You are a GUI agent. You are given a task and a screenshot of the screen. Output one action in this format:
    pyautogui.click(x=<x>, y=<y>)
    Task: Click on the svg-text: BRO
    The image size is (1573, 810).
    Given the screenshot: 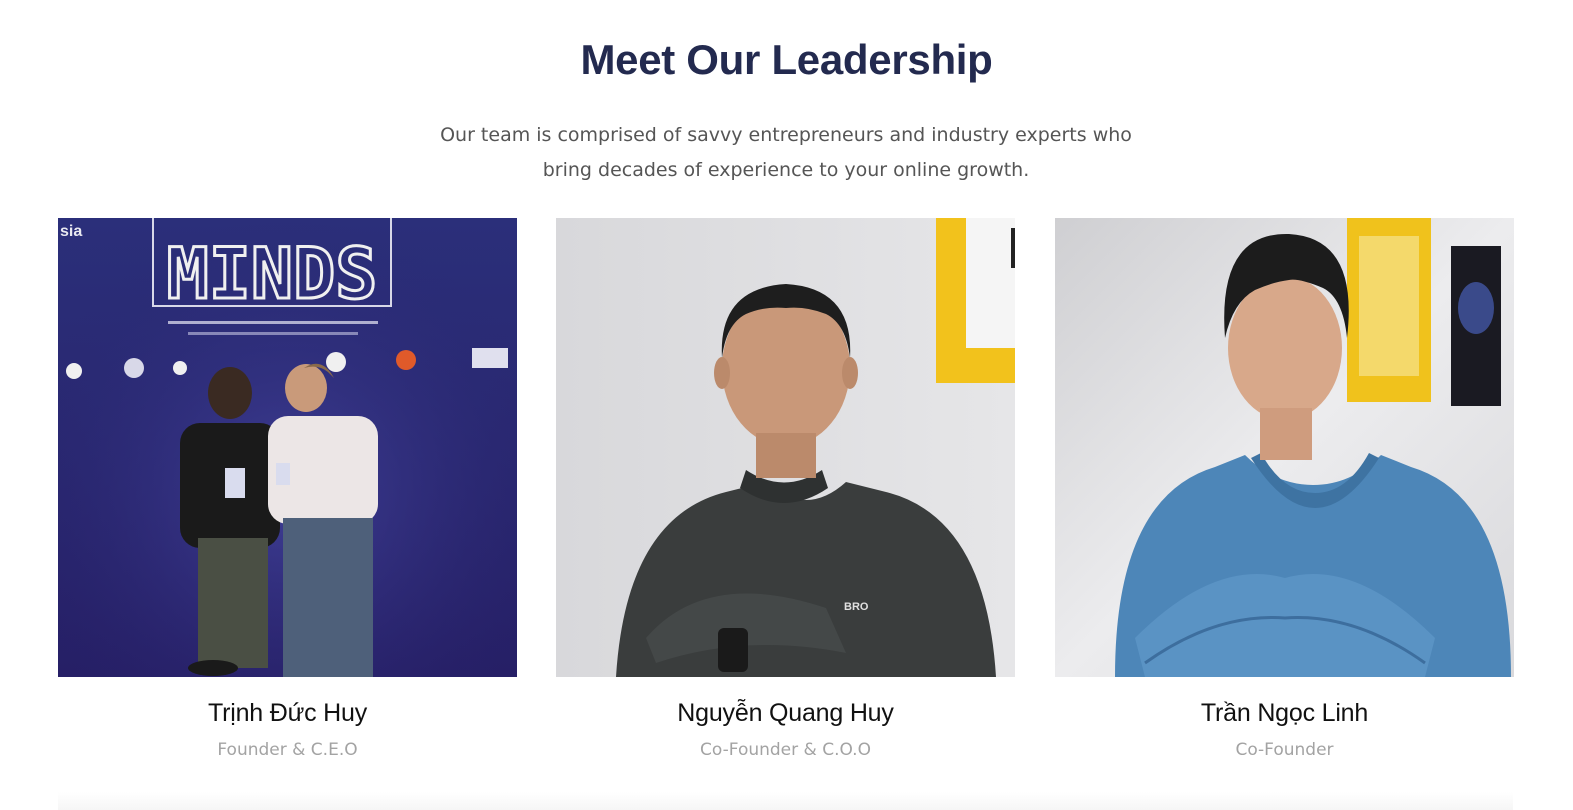 What is the action you would take?
    pyautogui.click(x=856, y=607)
    